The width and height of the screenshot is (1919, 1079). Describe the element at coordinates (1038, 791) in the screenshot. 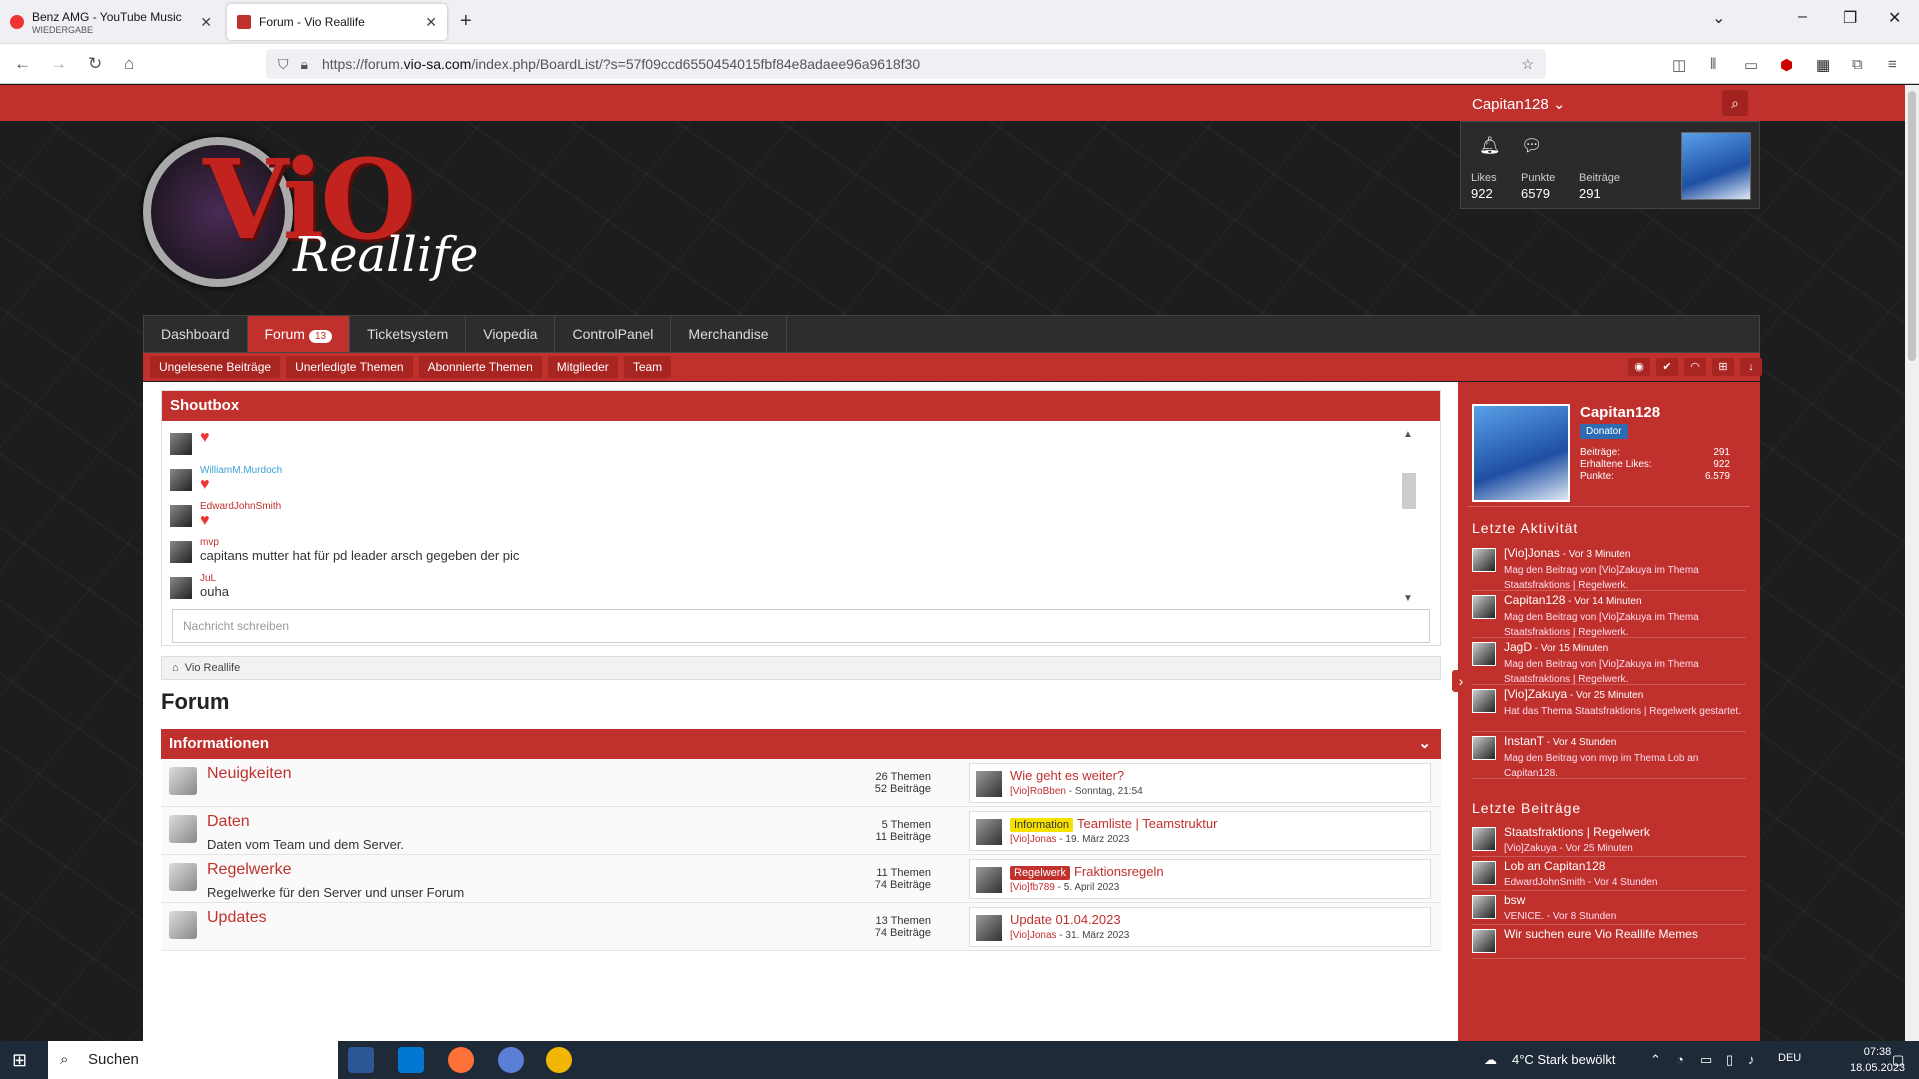

I see `last-post-user: [Vio]RoBben` at that location.